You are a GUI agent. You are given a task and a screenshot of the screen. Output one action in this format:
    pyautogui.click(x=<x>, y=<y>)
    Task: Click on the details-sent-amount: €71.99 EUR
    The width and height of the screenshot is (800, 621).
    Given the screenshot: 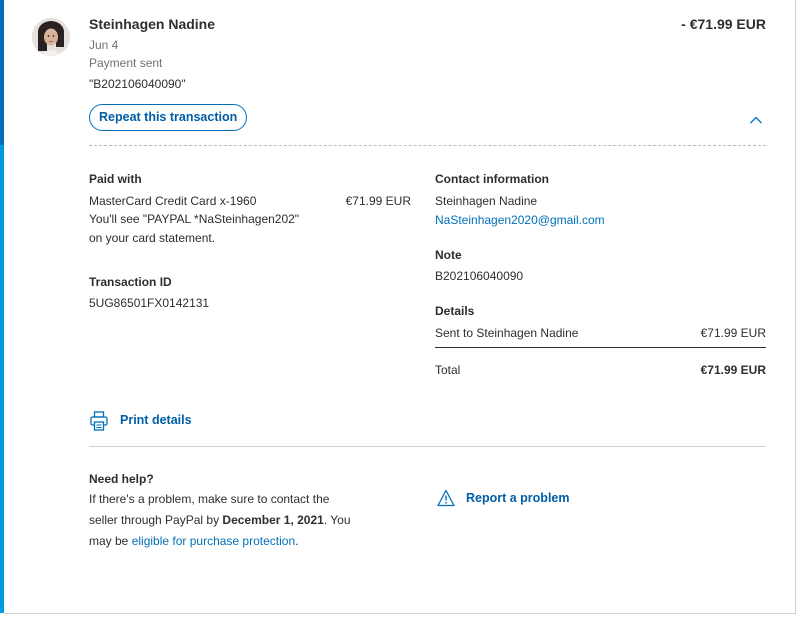 What is the action you would take?
    pyautogui.click(x=733, y=333)
    